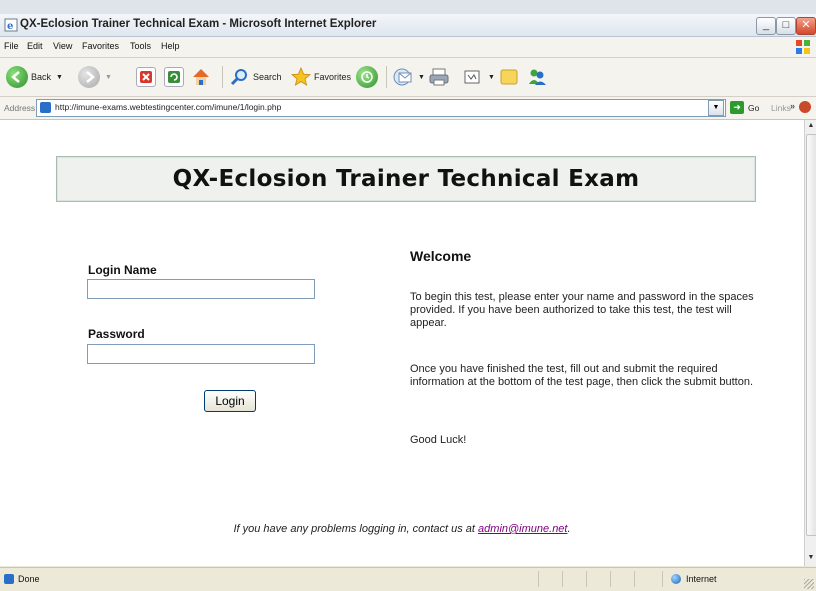 The width and height of the screenshot is (816, 591). I want to click on stop-icon, so click(146, 77).